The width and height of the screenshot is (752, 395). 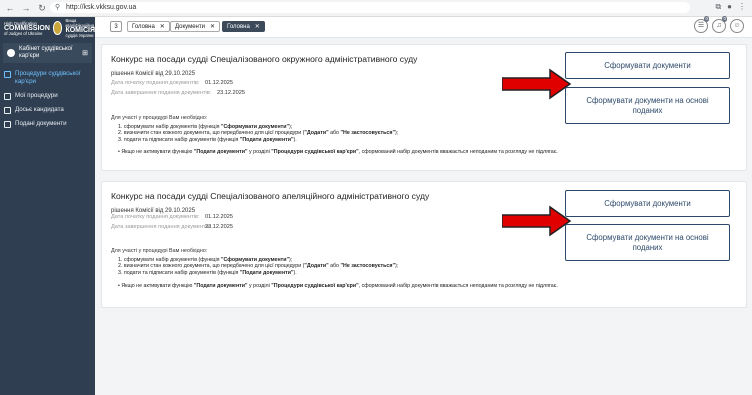 I want to click on sidebar-item-procedures: Процедури суддівської кар'єри, so click(x=47, y=78).